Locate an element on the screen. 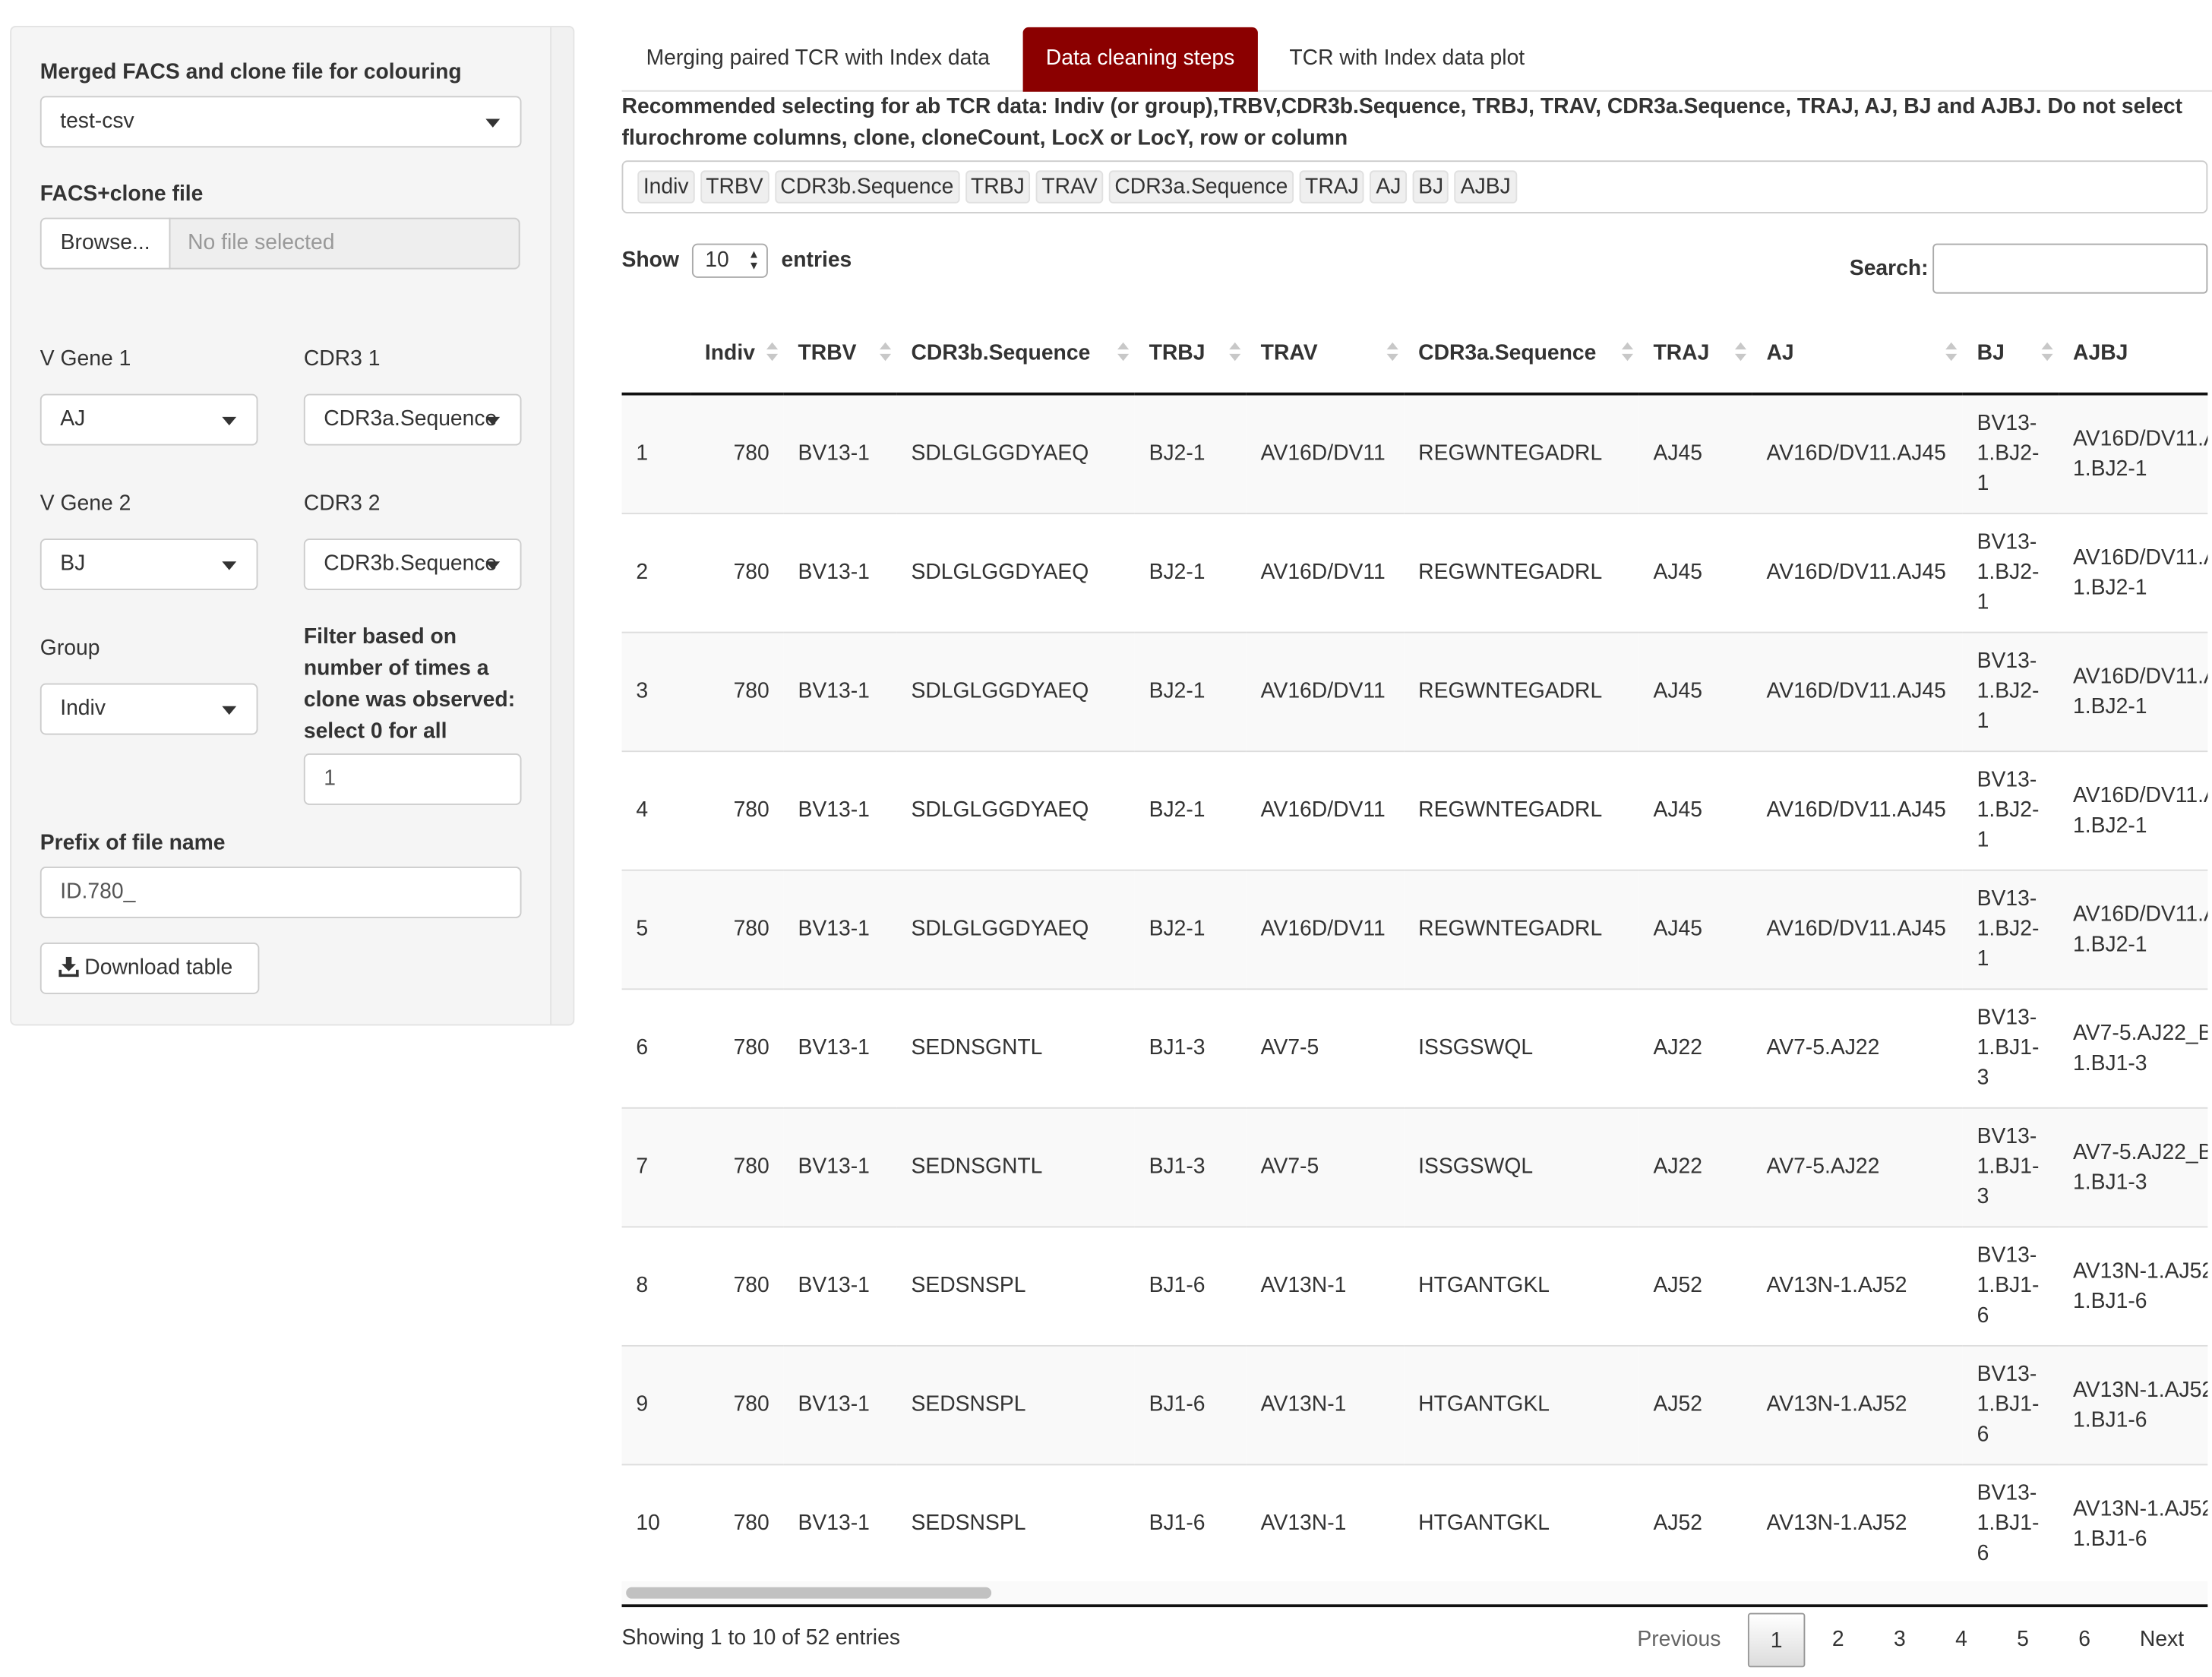  scrollbar-thumb is located at coordinates (809, 1593).